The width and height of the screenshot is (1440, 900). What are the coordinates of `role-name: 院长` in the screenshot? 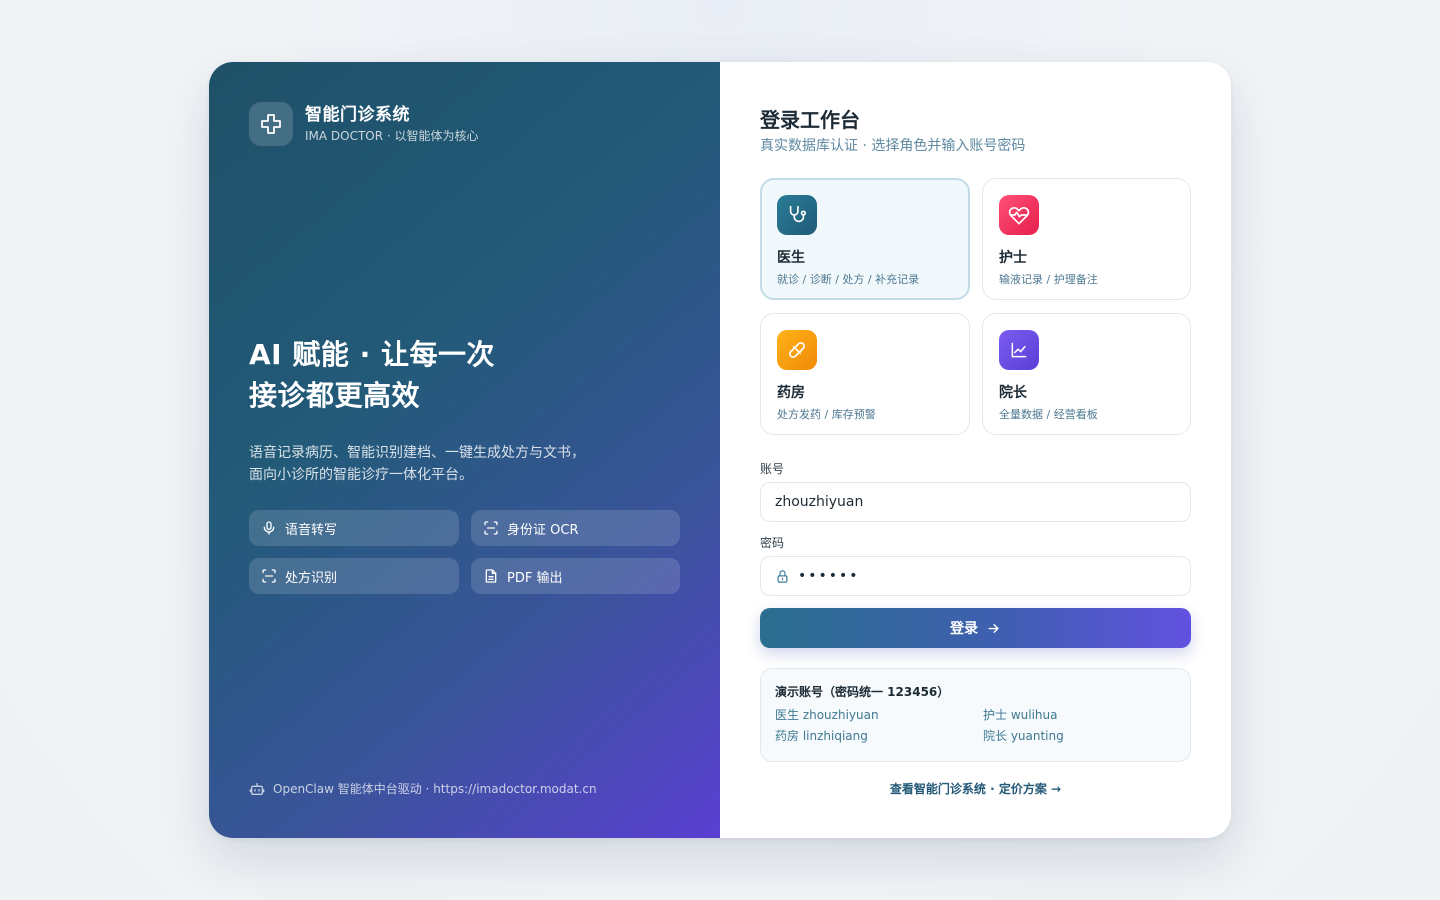 It's located at (1013, 393).